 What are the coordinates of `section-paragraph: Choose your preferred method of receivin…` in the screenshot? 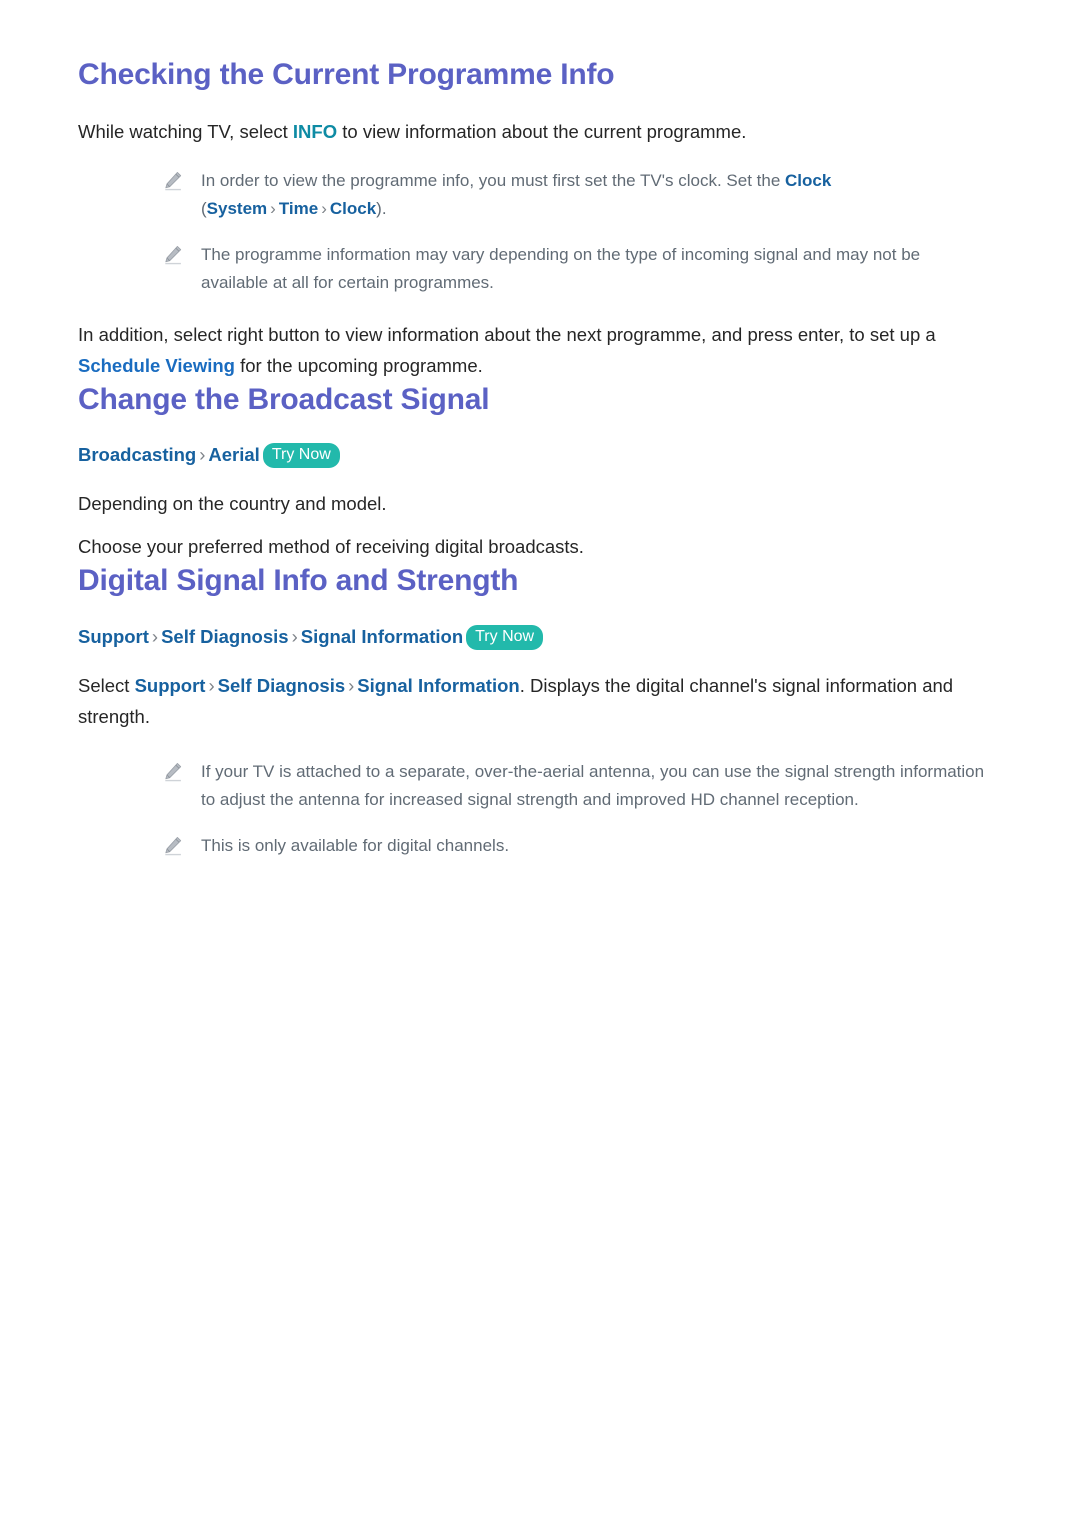 It's located at (331, 546).